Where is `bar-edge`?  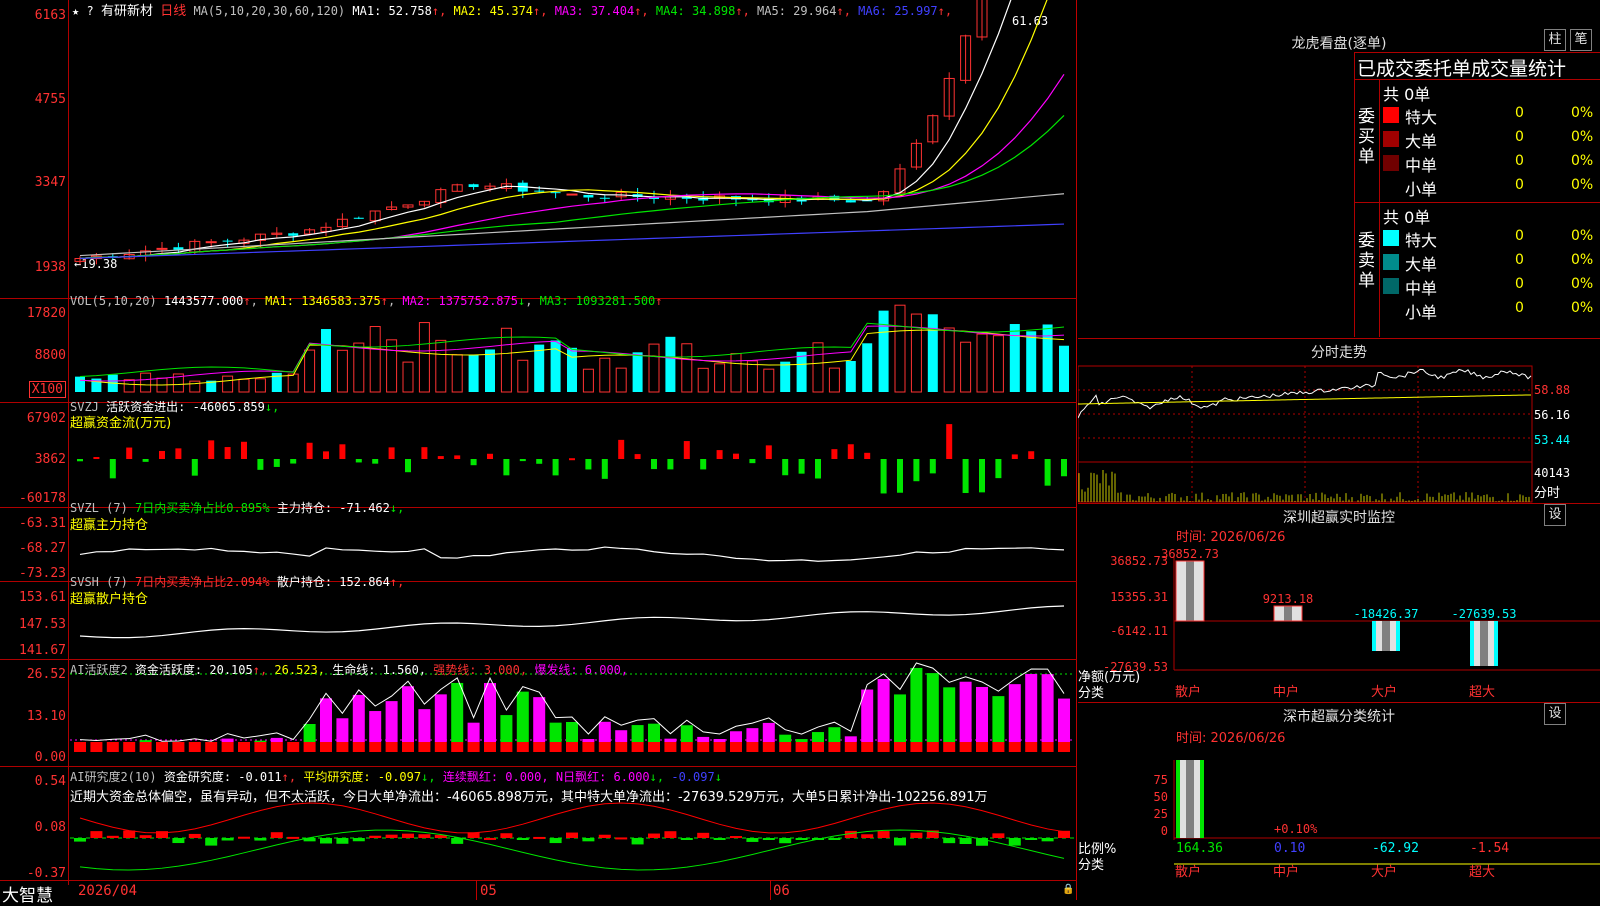
bar-edge is located at coordinates (1472, 643).